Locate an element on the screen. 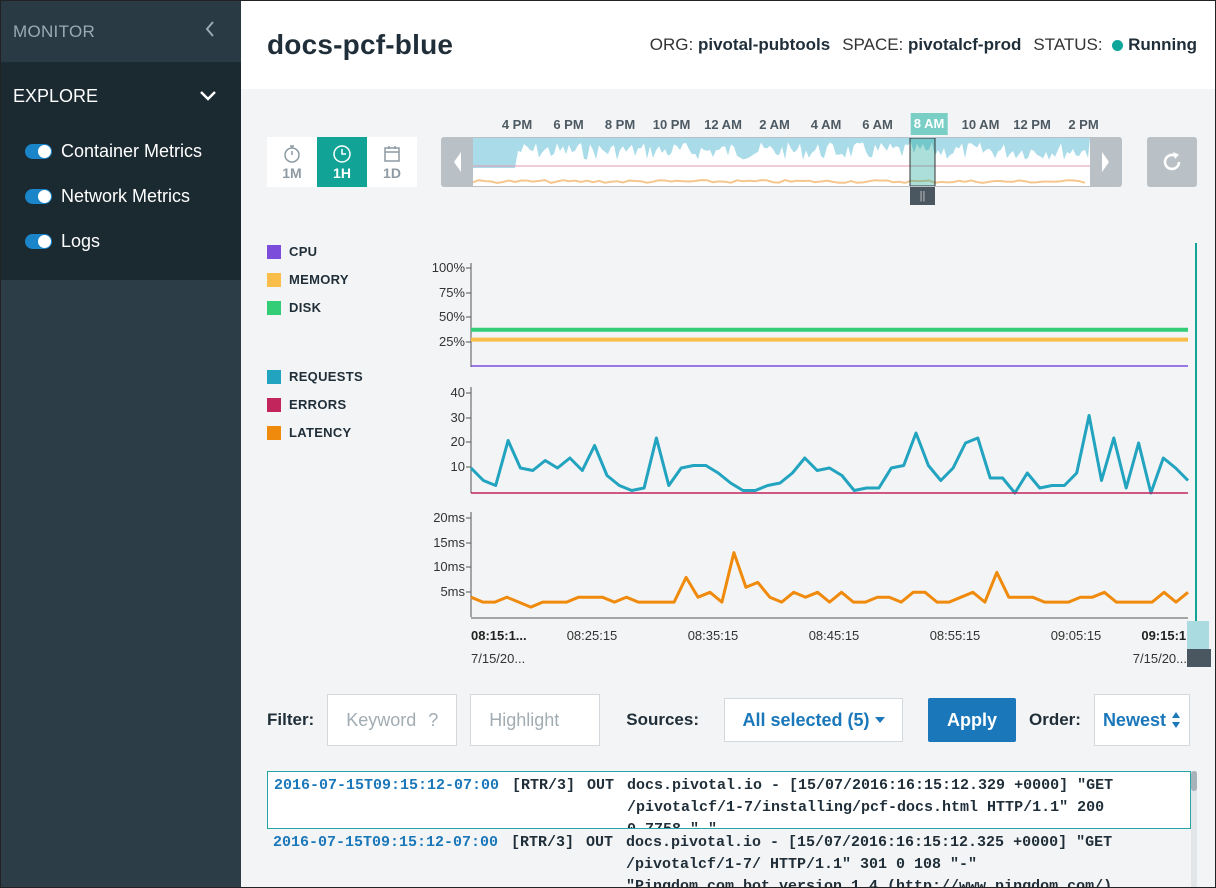 This screenshot has height=888, width=1216. y-tick-label: 100% is located at coordinates (449, 267).